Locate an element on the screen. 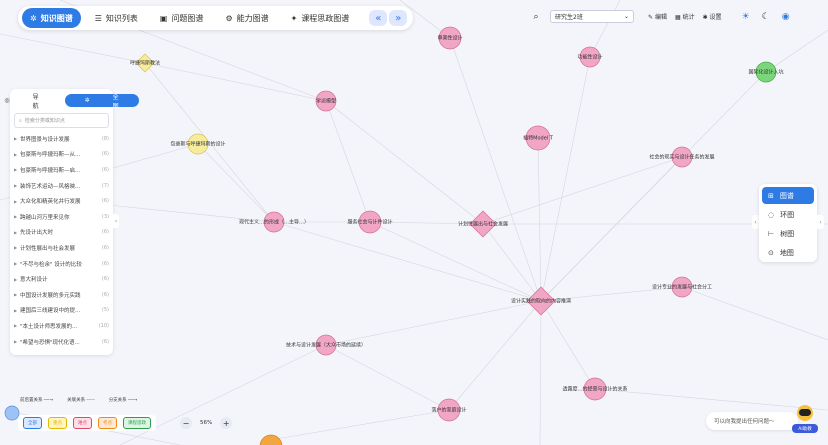  course-icon: ✦ is located at coordinates (294, 18).